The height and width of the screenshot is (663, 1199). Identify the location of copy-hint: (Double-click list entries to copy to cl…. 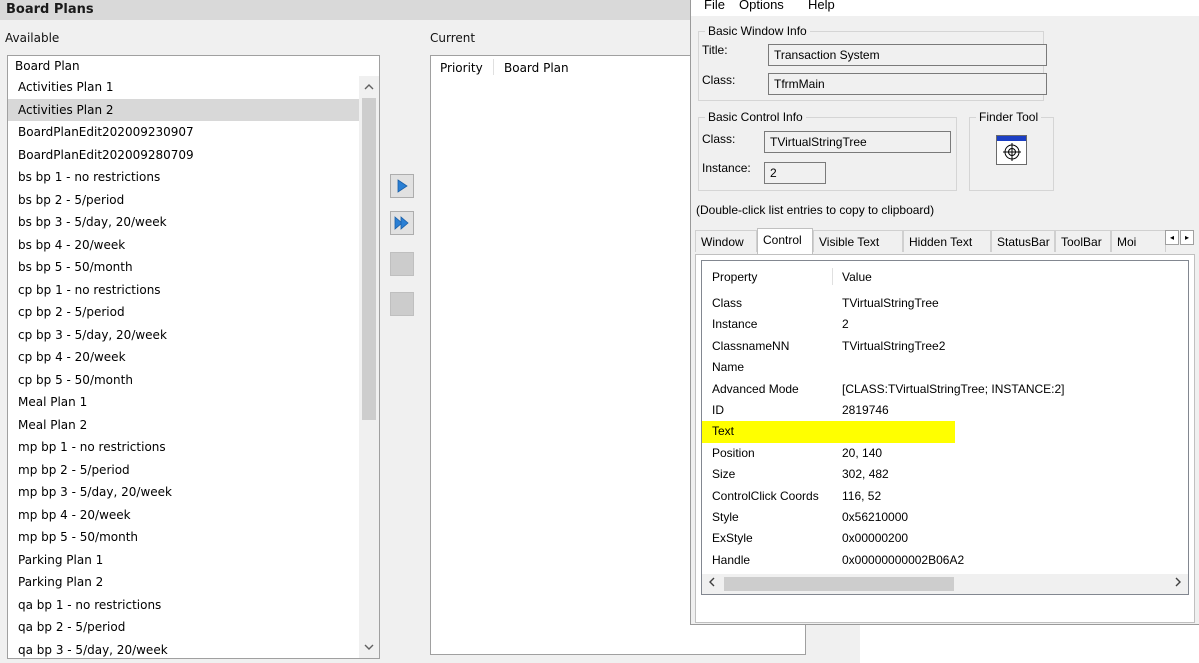
(815, 210).